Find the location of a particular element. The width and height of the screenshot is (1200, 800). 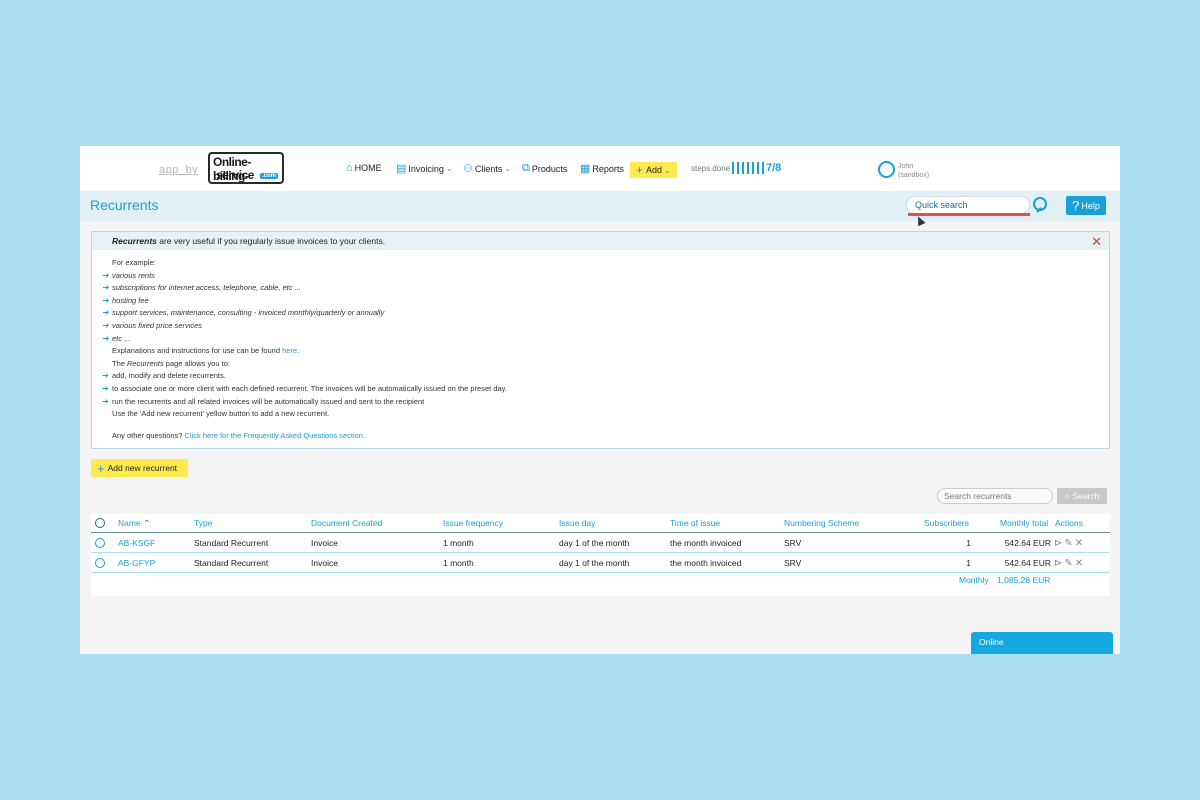

example-item: various rents is located at coordinates (133, 275).